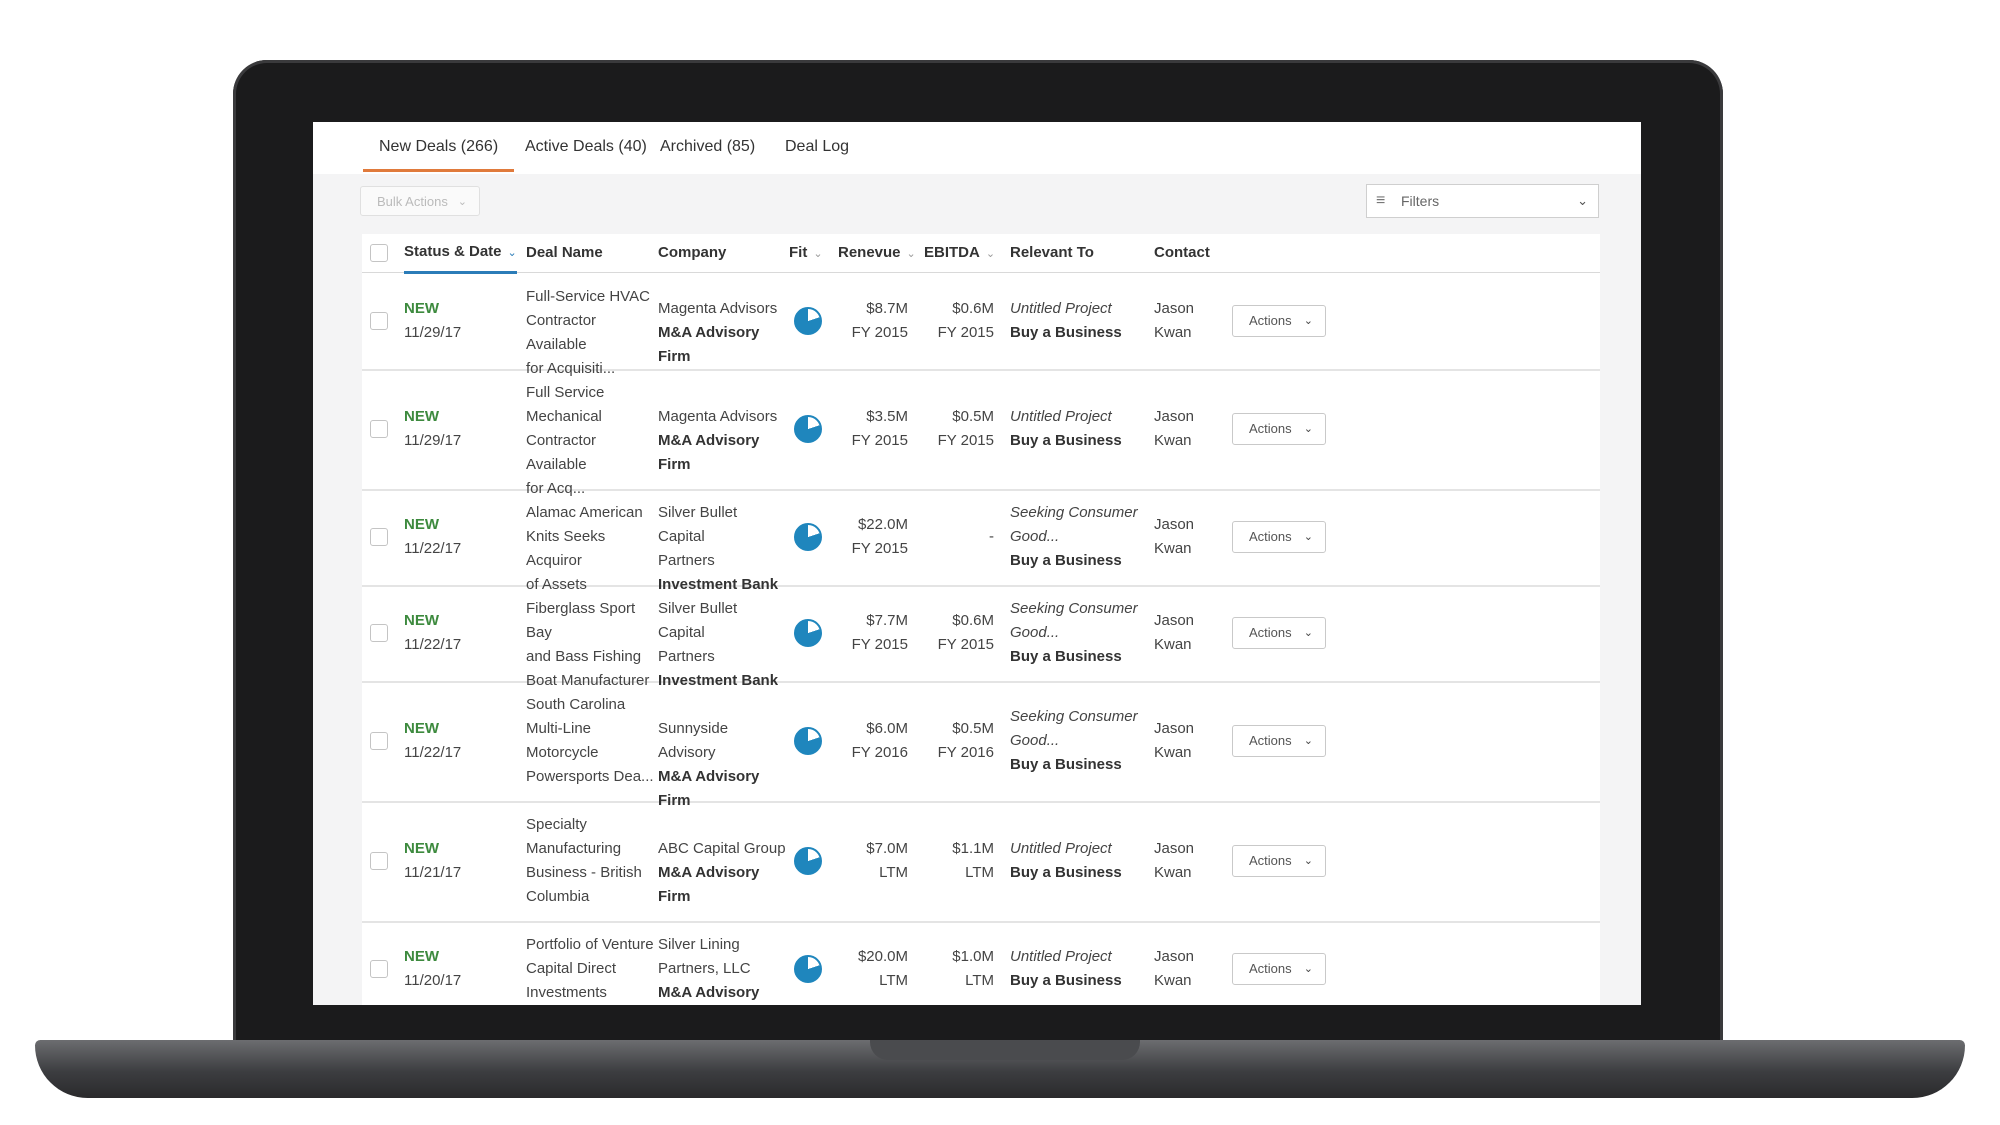 The height and width of the screenshot is (1125, 2000). Describe the element at coordinates (566, 548) in the screenshot. I see `deal-name-line: Knits Seeks Acquiror` at that location.